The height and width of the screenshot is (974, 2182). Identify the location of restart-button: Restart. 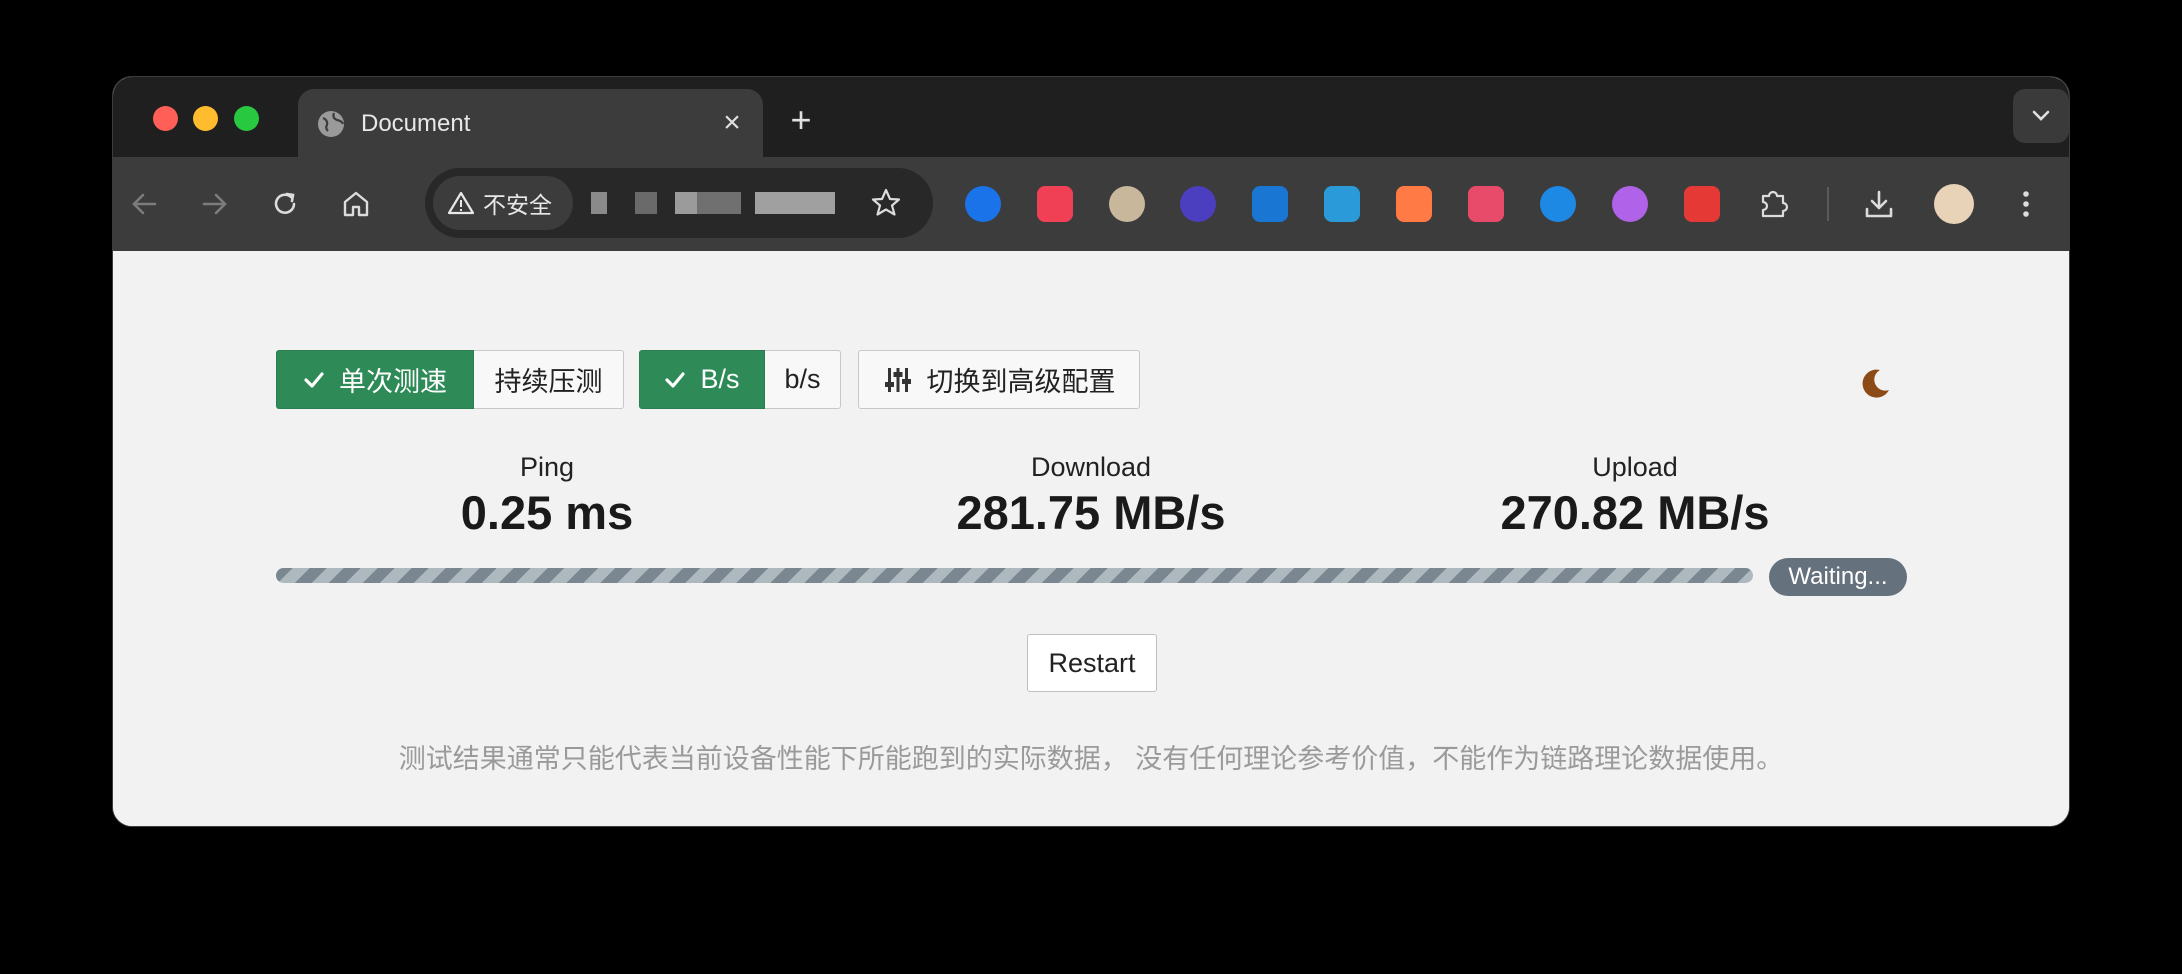
(1092, 663).